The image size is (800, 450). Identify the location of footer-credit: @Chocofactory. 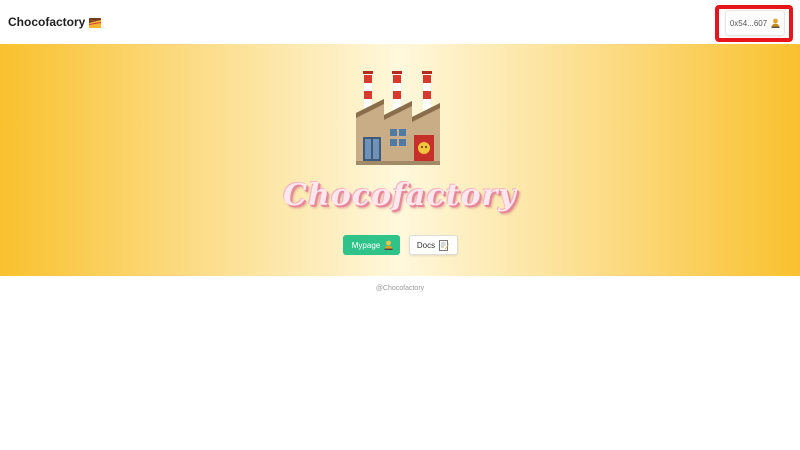
(400, 288).